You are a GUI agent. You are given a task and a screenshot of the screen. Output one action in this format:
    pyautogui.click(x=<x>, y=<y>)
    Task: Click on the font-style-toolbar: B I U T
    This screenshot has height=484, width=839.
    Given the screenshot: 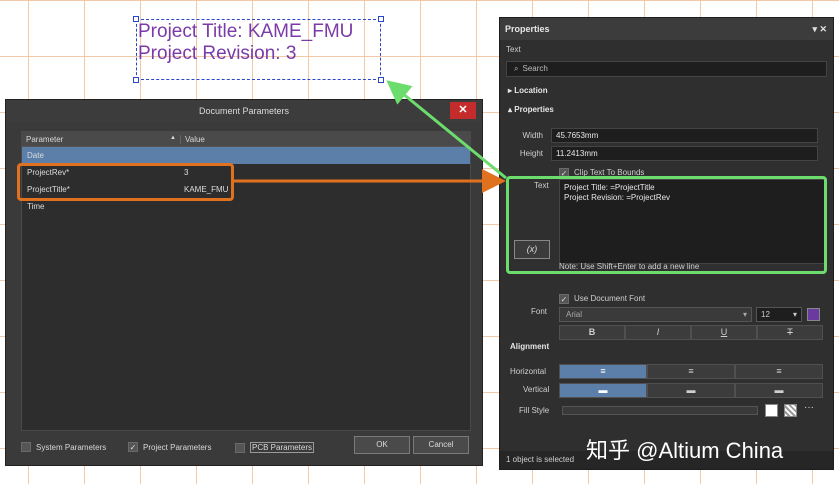 What is the action you would take?
    pyautogui.click(x=691, y=332)
    